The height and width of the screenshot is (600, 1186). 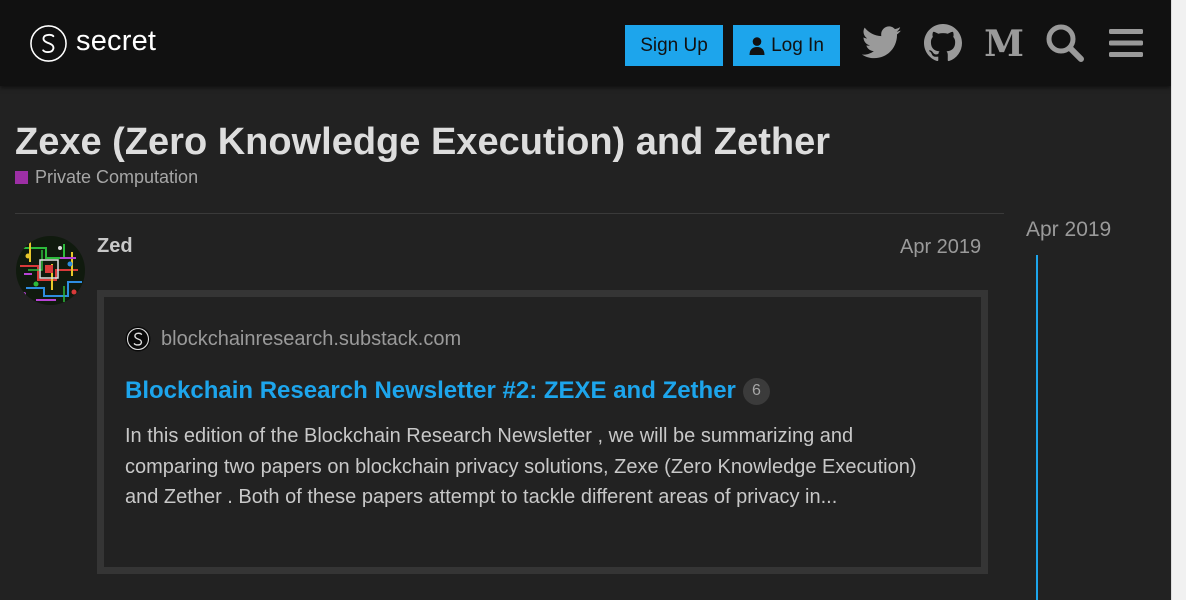 I want to click on site-header: secret Sign Up Log In M, so click(x=585, y=43).